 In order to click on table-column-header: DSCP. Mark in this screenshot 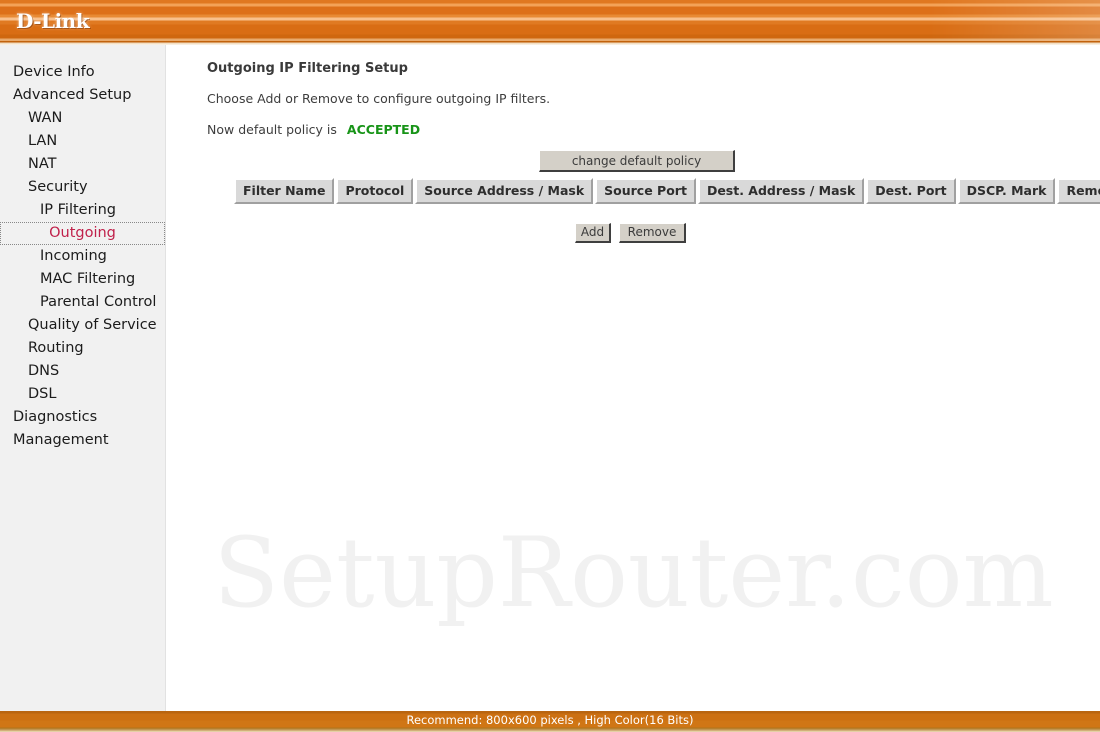, I will do `click(1006, 191)`.